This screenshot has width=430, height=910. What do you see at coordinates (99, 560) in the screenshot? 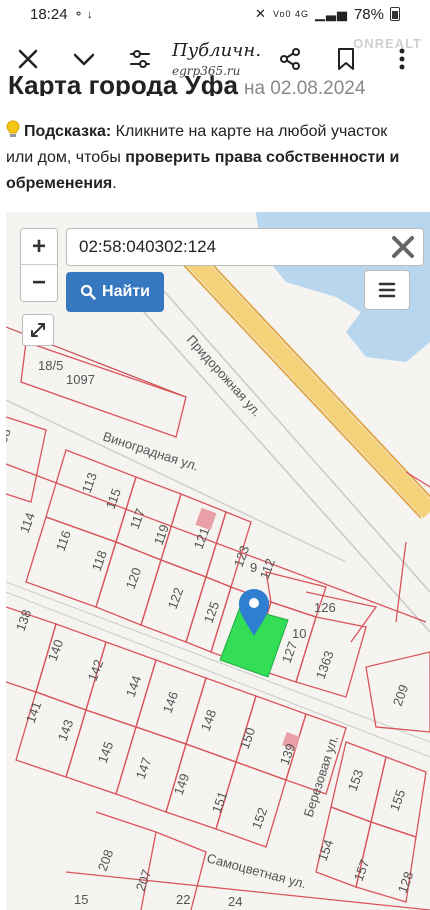
I see `parcel-number-label: 118` at bounding box center [99, 560].